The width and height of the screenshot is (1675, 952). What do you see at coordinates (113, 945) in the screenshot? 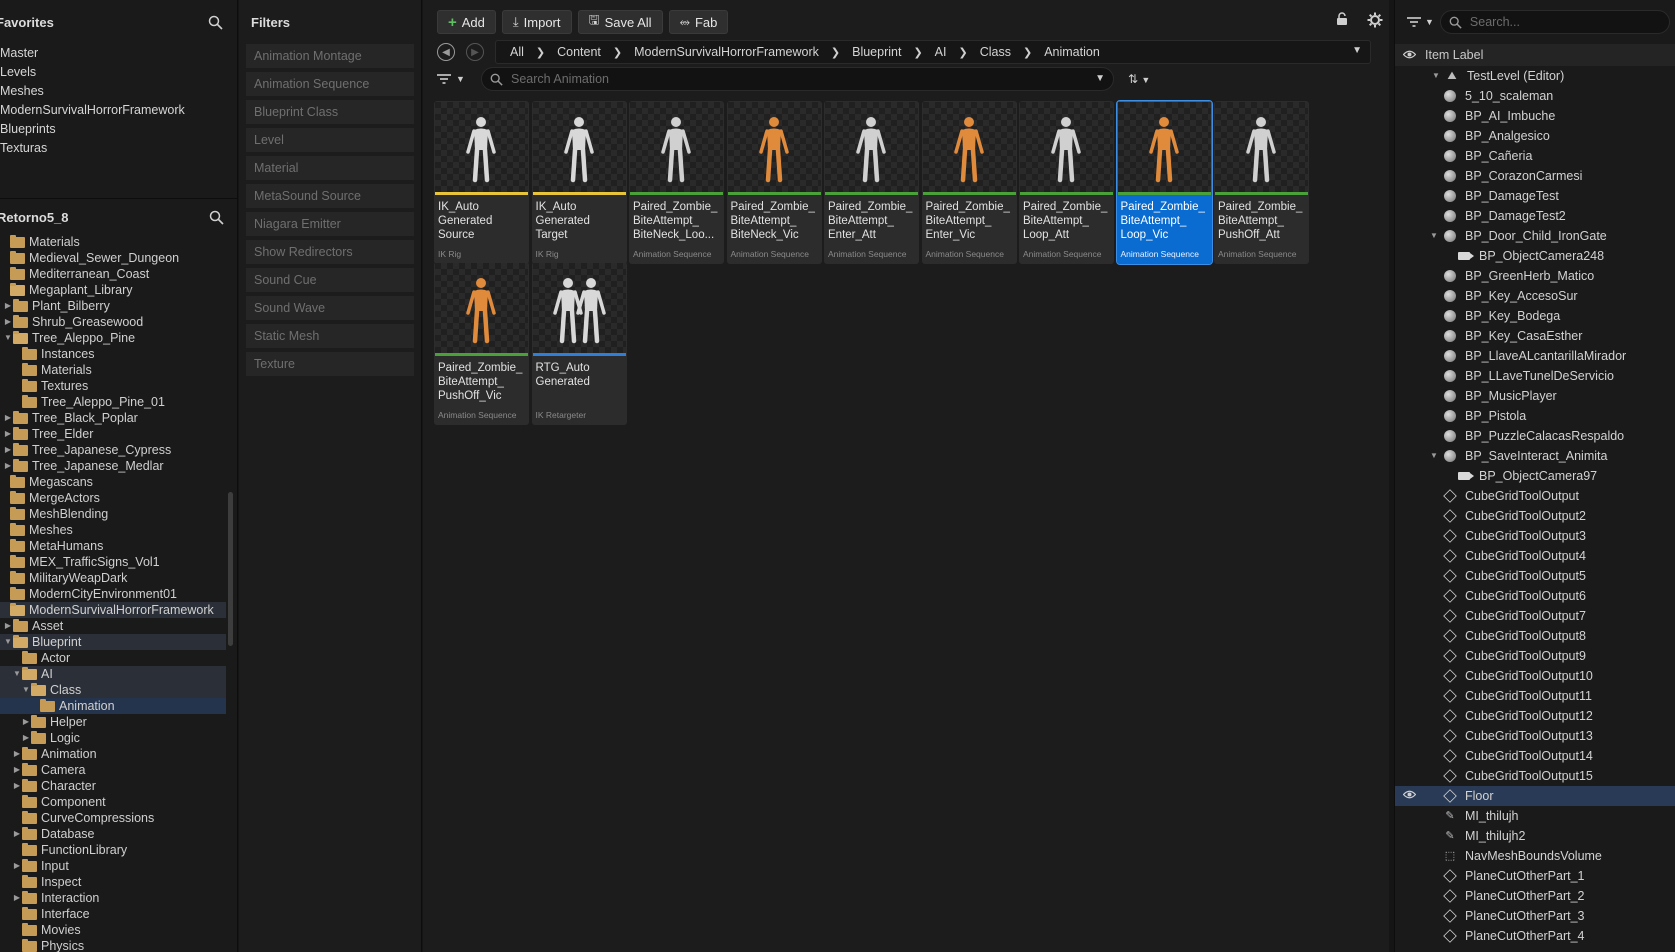
I see `folder-tree-item: Physics` at bounding box center [113, 945].